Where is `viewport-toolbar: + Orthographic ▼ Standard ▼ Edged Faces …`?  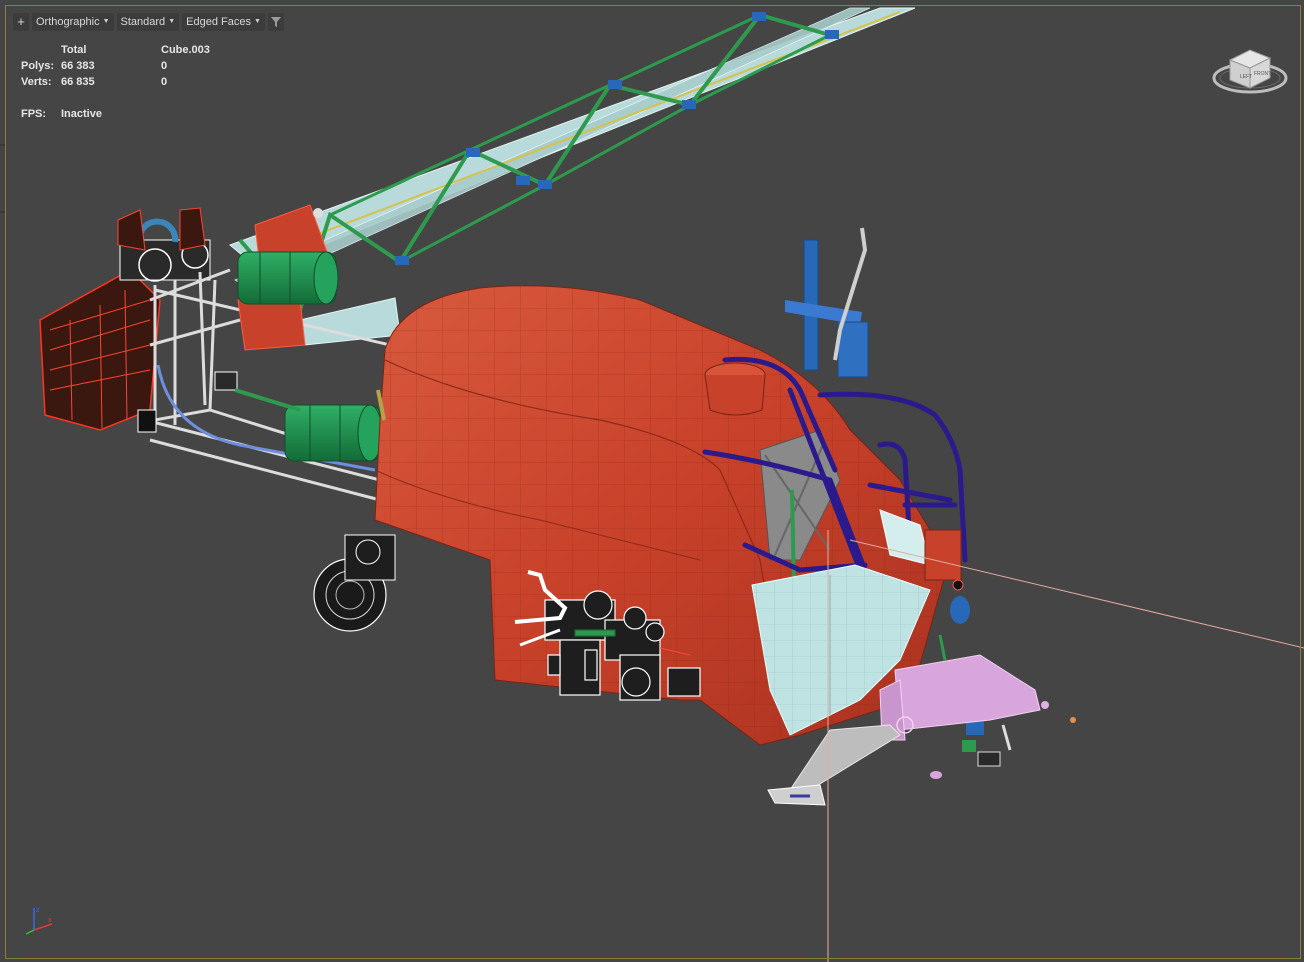
viewport-toolbar: + Orthographic ▼ Standard ▼ Edged Faces … is located at coordinates (148, 22).